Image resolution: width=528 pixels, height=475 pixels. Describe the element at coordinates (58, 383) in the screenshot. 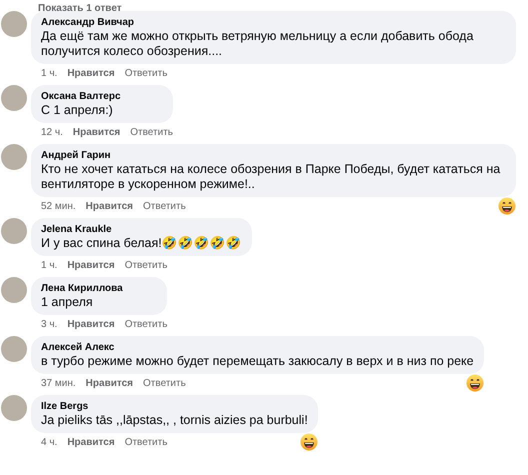

I see `timestamp: 37 мин.` at that location.